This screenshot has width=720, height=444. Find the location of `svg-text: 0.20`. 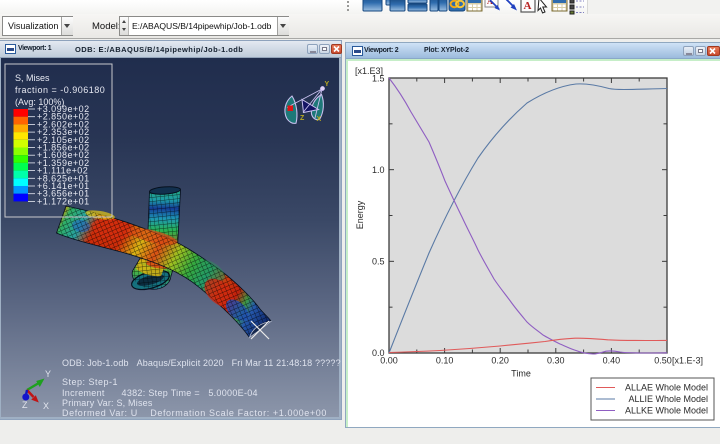

svg-text: 0.20 is located at coordinates (500, 361).